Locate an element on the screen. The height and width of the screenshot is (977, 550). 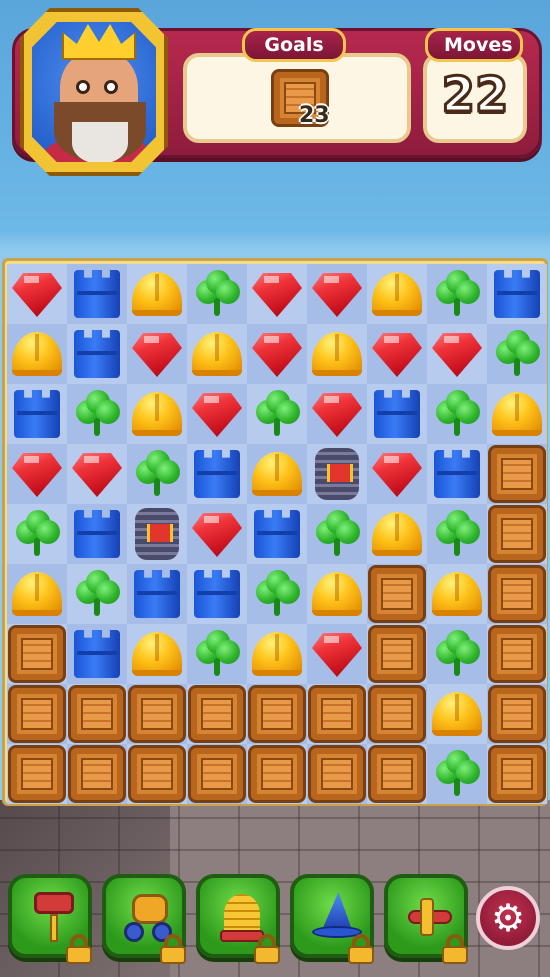
lock-icon is located at coordinates (267, 949).